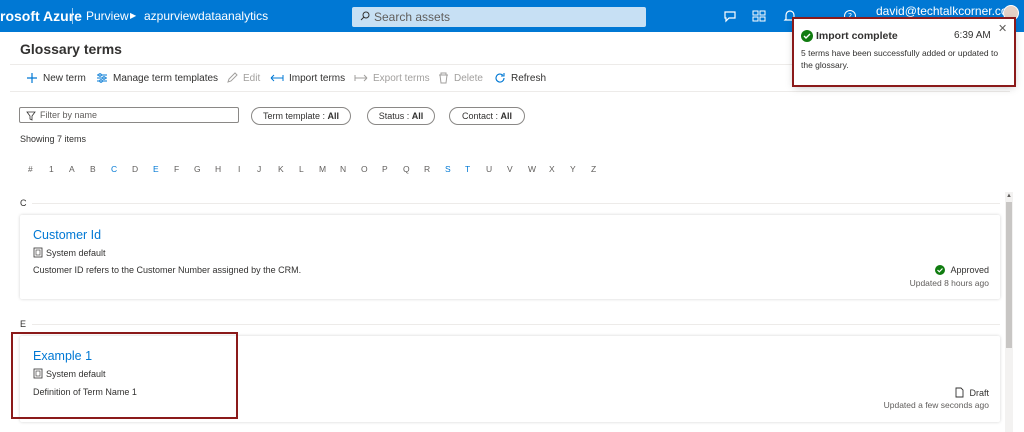 Image resolution: width=1024 pixels, height=432 pixels. I want to click on alpha-letter: 1, so click(51, 169).